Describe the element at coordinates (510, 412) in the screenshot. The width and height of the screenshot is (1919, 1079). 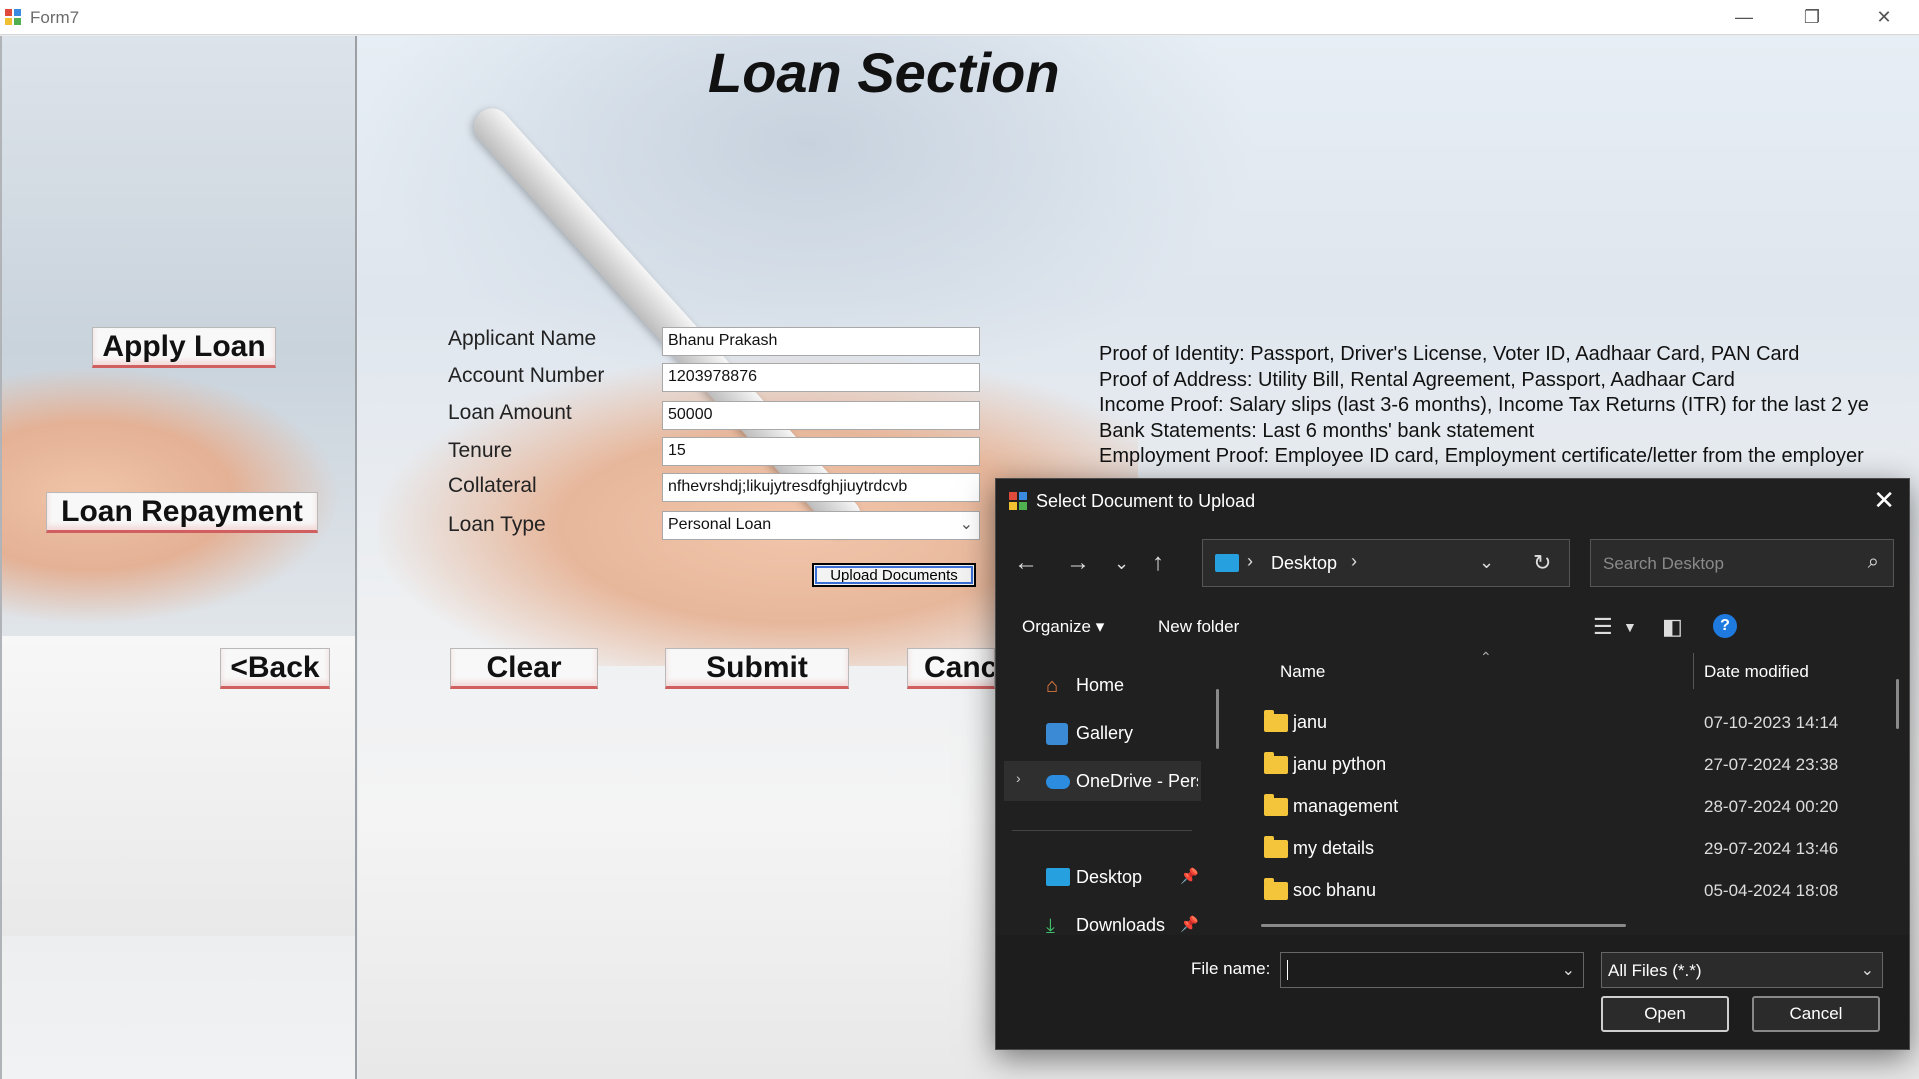
I see `loan-amount-label: Loan Amount` at that location.